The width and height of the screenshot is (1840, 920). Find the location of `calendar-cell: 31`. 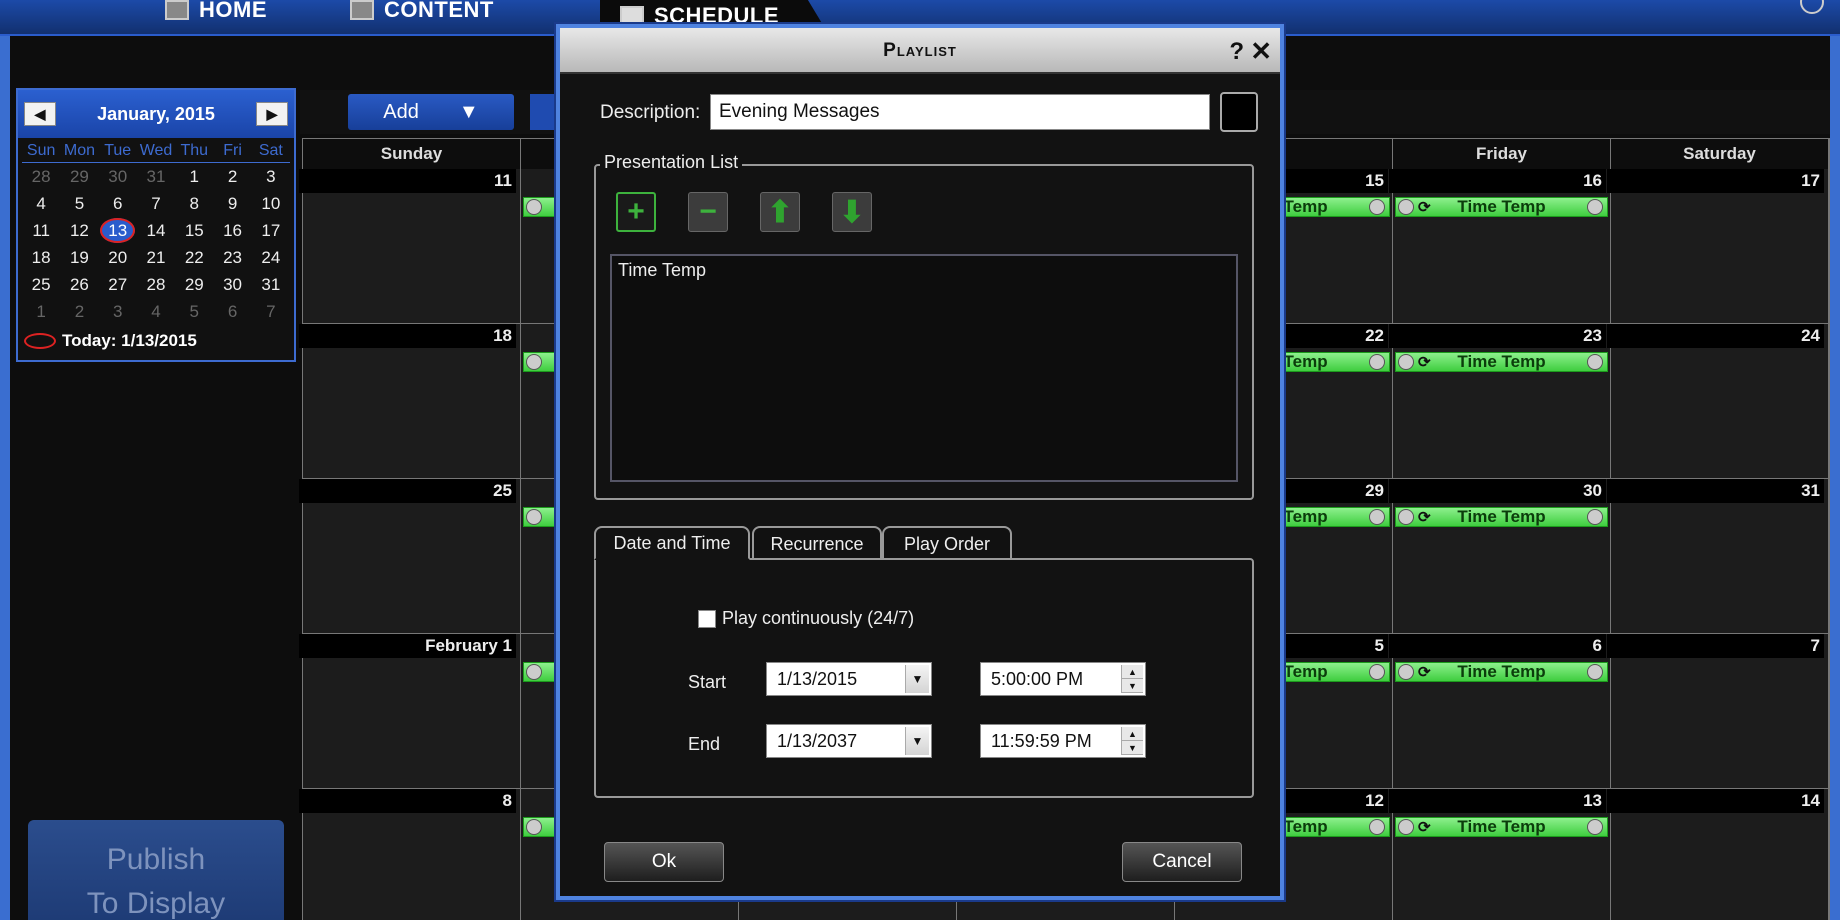

calendar-cell: 31 is located at coordinates (1718, 556).